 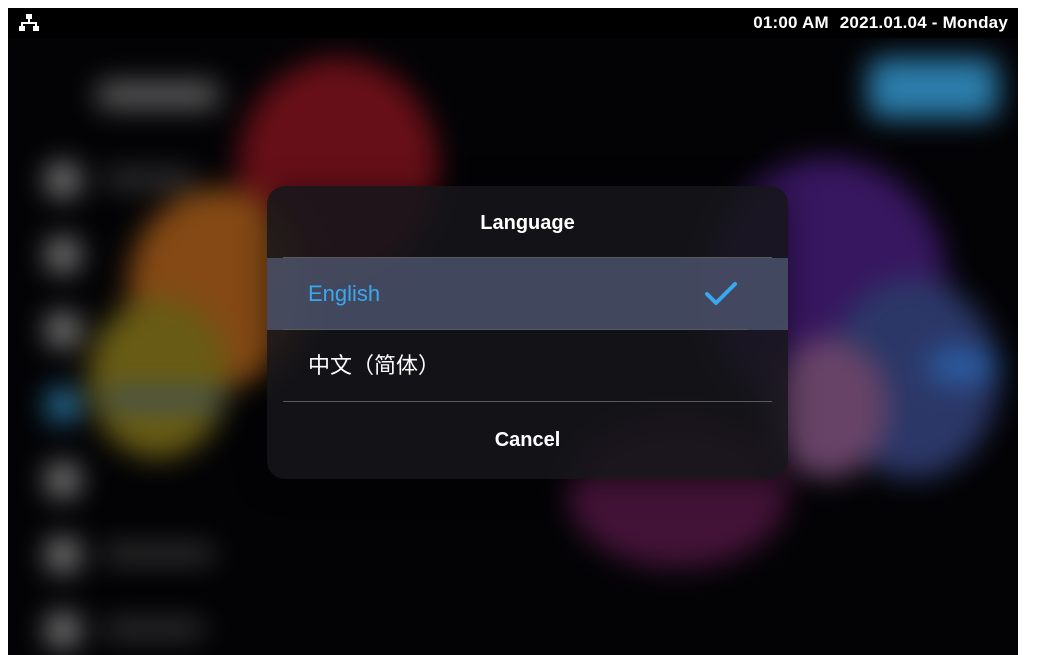 What do you see at coordinates (527, 223) in the screenshot?
I see `dialog-title: Language` at bounding box center [527, 223].